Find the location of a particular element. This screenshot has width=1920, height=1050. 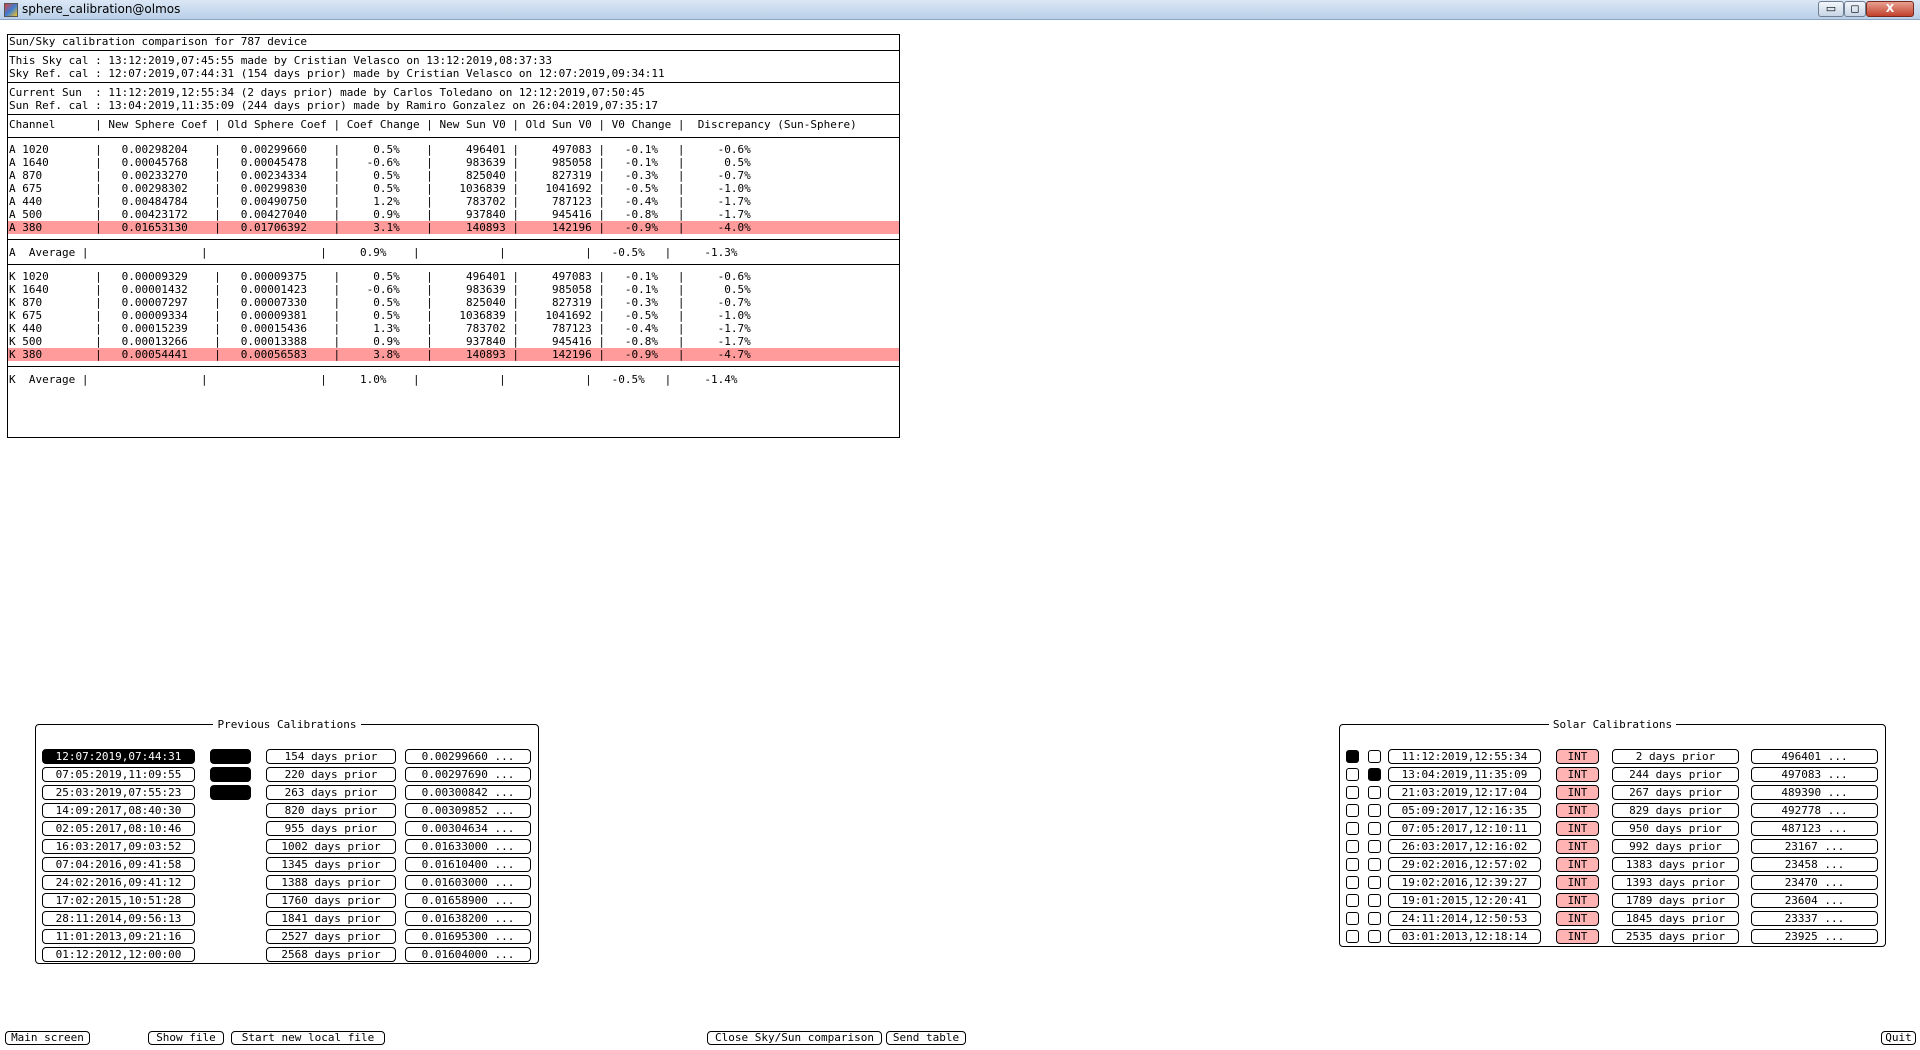

solar-calibration-date-button: 24:11:2014,12:50:53 is located at coordinates (1464, 918).